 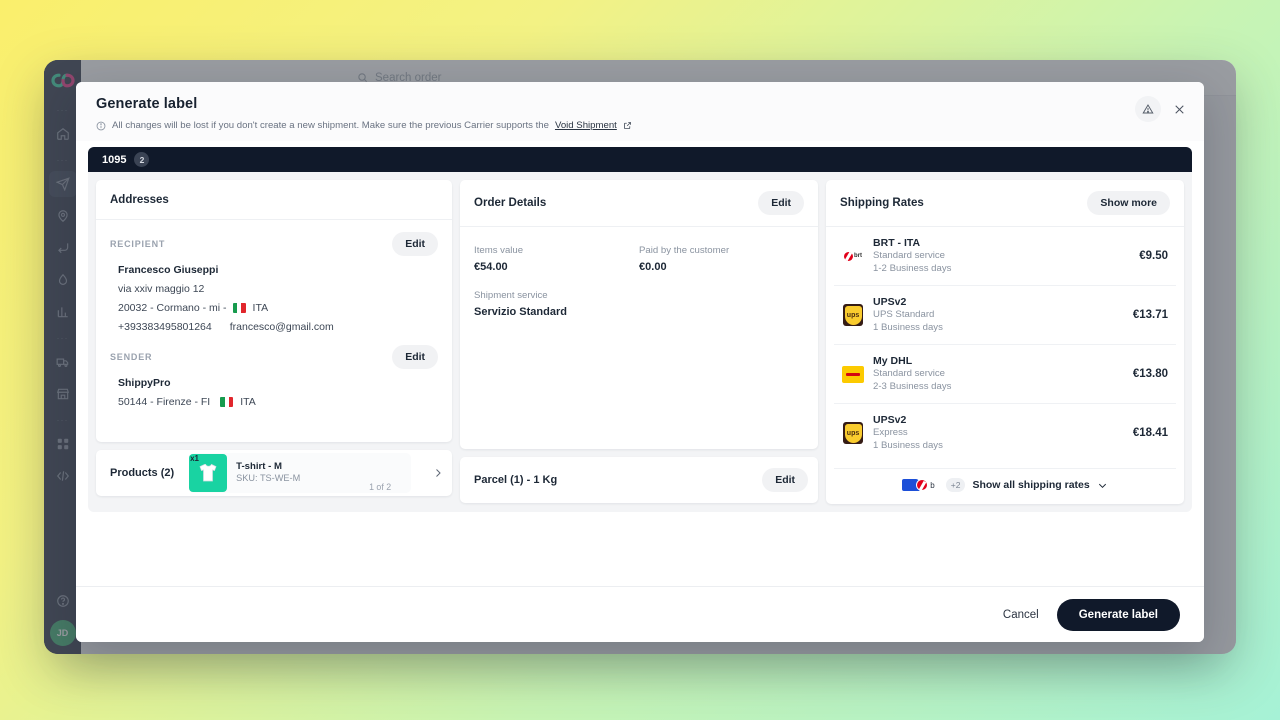 I want to click on edit-order-details-button: Edit, so click(x=781, y=203).